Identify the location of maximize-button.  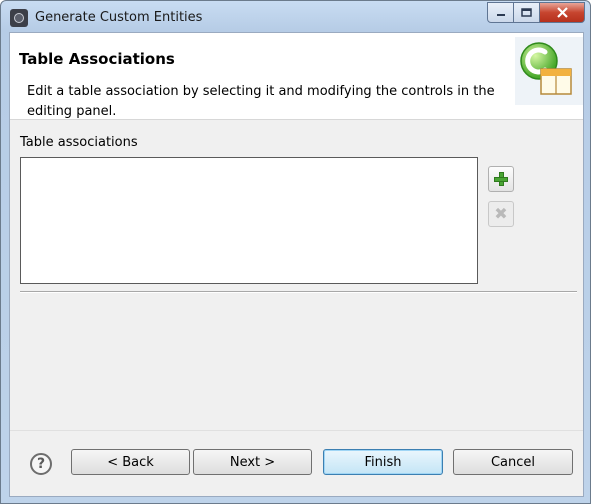
(527, 12).